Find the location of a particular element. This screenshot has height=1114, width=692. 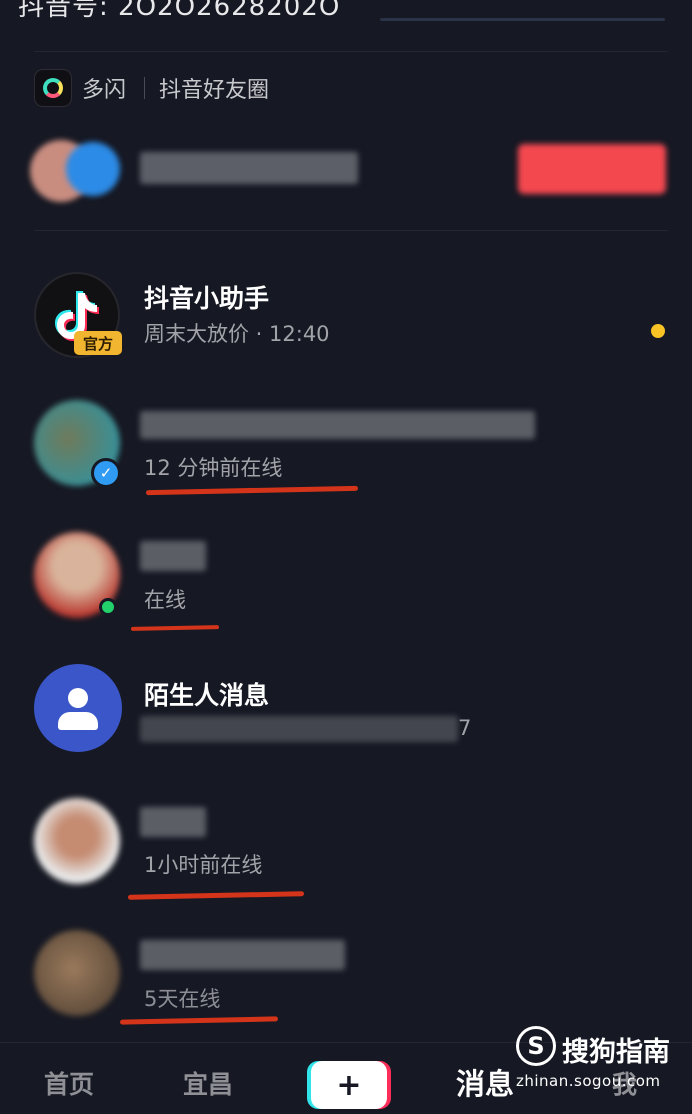

avatar-secondary is located at coordinates (93, 169).